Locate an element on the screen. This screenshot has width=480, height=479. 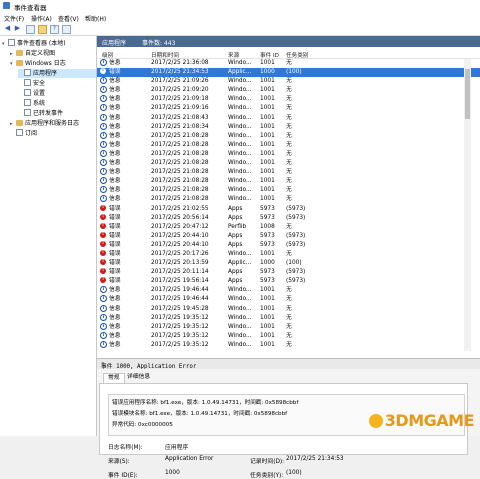
show-pane-icon is located at coordinates (66, 29).